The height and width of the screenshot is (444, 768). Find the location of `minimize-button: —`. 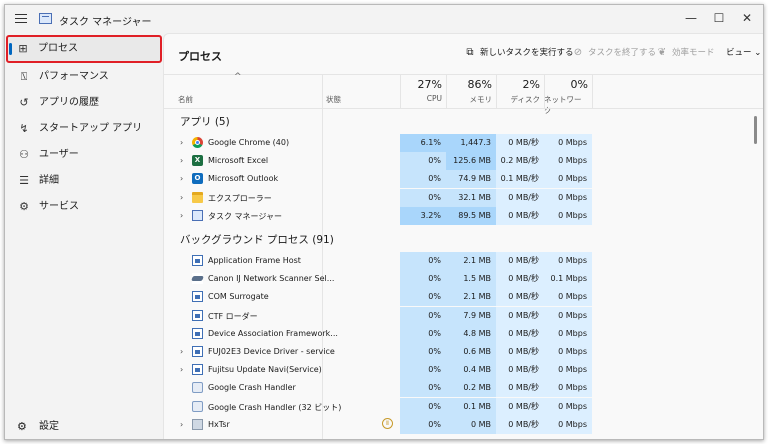

minimize-button: — is located at coordinates (691, 18).